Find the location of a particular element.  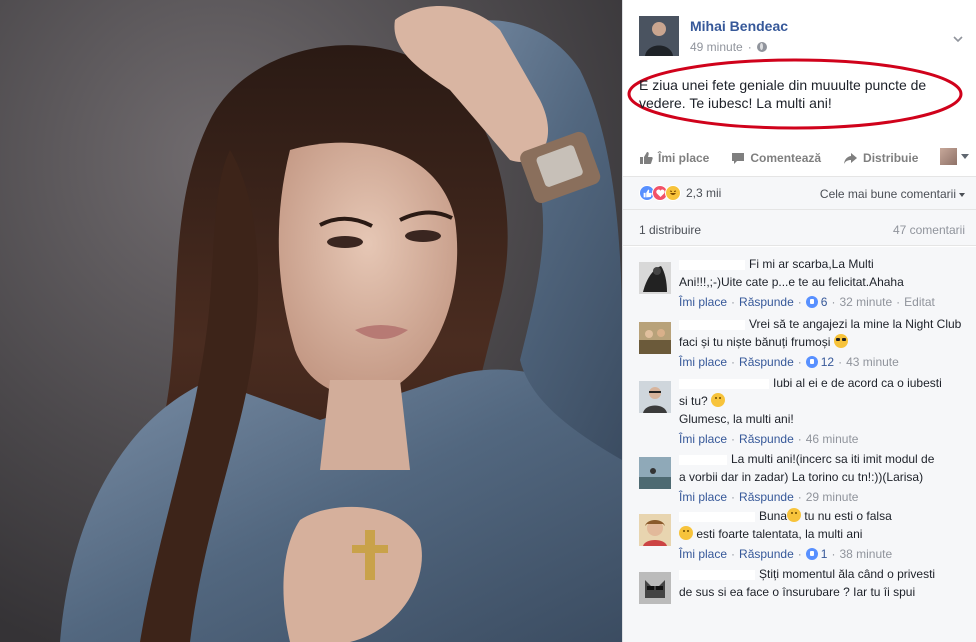

comment-like-count: 6 is located at coordinates (816, 302).